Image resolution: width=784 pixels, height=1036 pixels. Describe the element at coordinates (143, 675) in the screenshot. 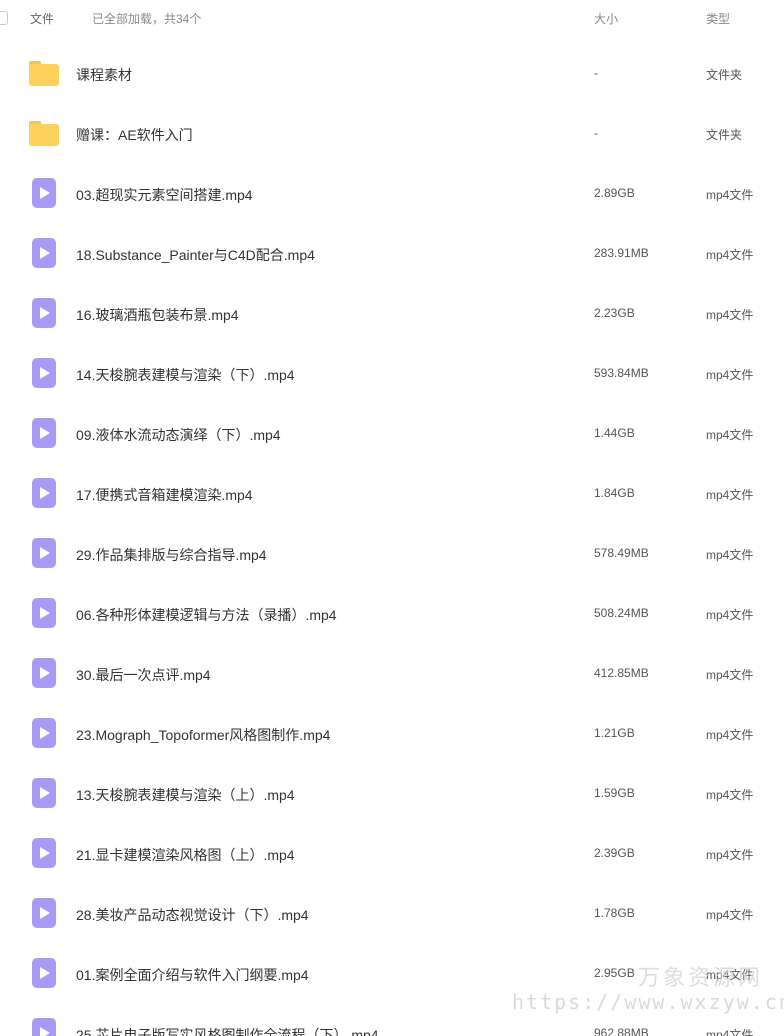

I see `file-name: 30.最后一次点评.mp4` at that location.